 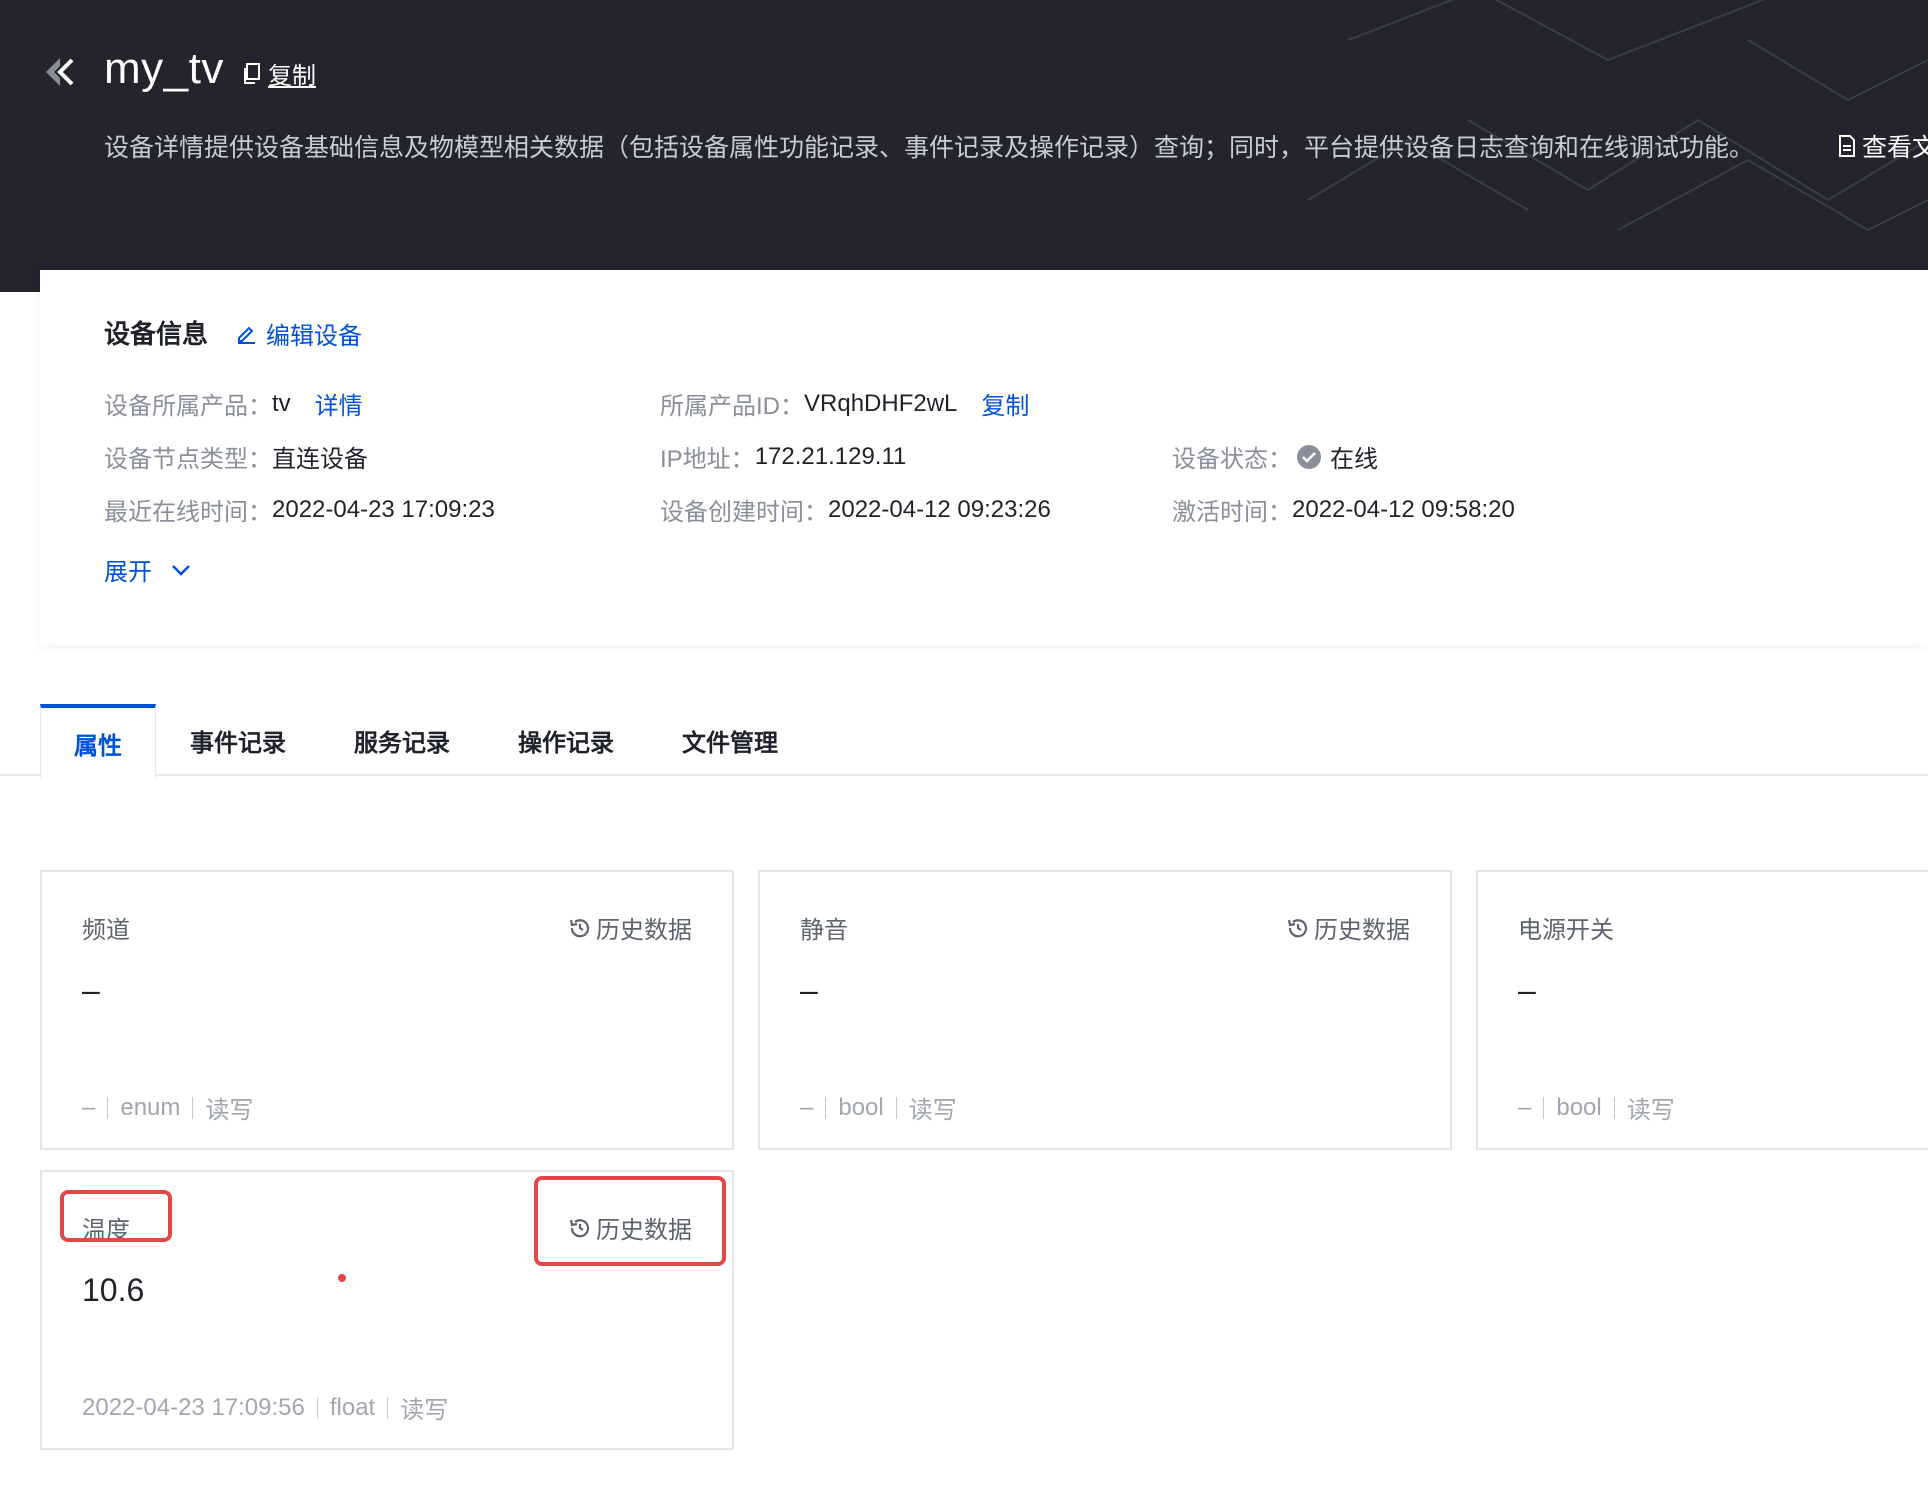 I want to click on detail-tabs: 属性 事件记录 服务记录 操作记录 文件管理, so click(x=964, y=741).